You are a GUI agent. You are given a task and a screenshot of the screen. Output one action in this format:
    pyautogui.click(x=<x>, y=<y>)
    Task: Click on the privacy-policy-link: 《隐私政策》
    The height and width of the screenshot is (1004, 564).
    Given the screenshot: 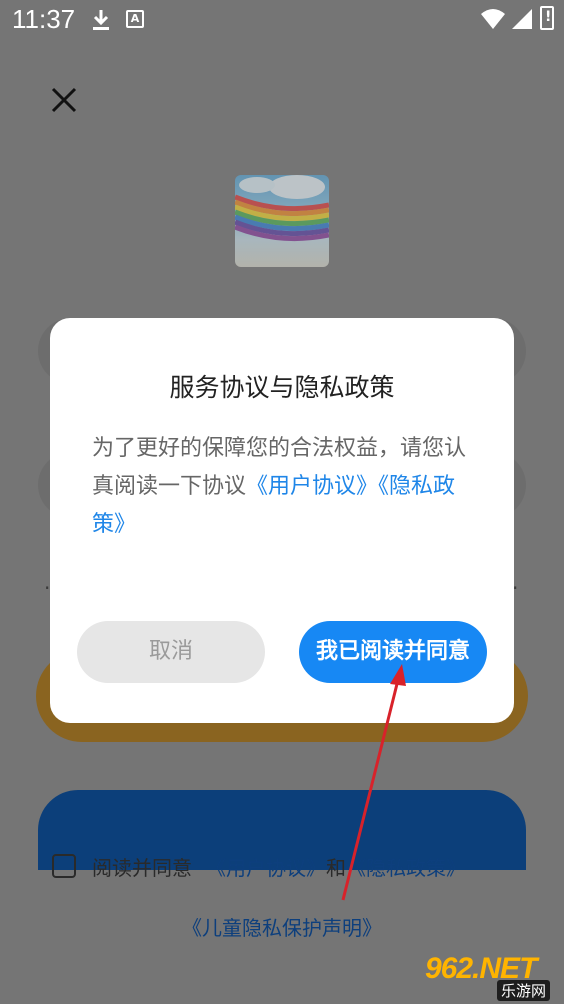 What is the action you would take?
    pyautogui.click(x=406, y=866)
    